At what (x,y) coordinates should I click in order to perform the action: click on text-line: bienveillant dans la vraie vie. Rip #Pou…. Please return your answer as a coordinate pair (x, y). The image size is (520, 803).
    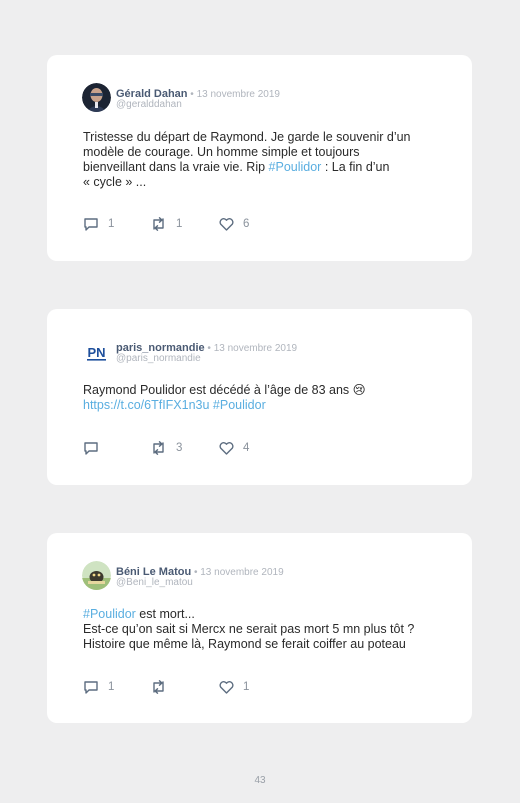
    Looking at the image, I should click on (266, 167).